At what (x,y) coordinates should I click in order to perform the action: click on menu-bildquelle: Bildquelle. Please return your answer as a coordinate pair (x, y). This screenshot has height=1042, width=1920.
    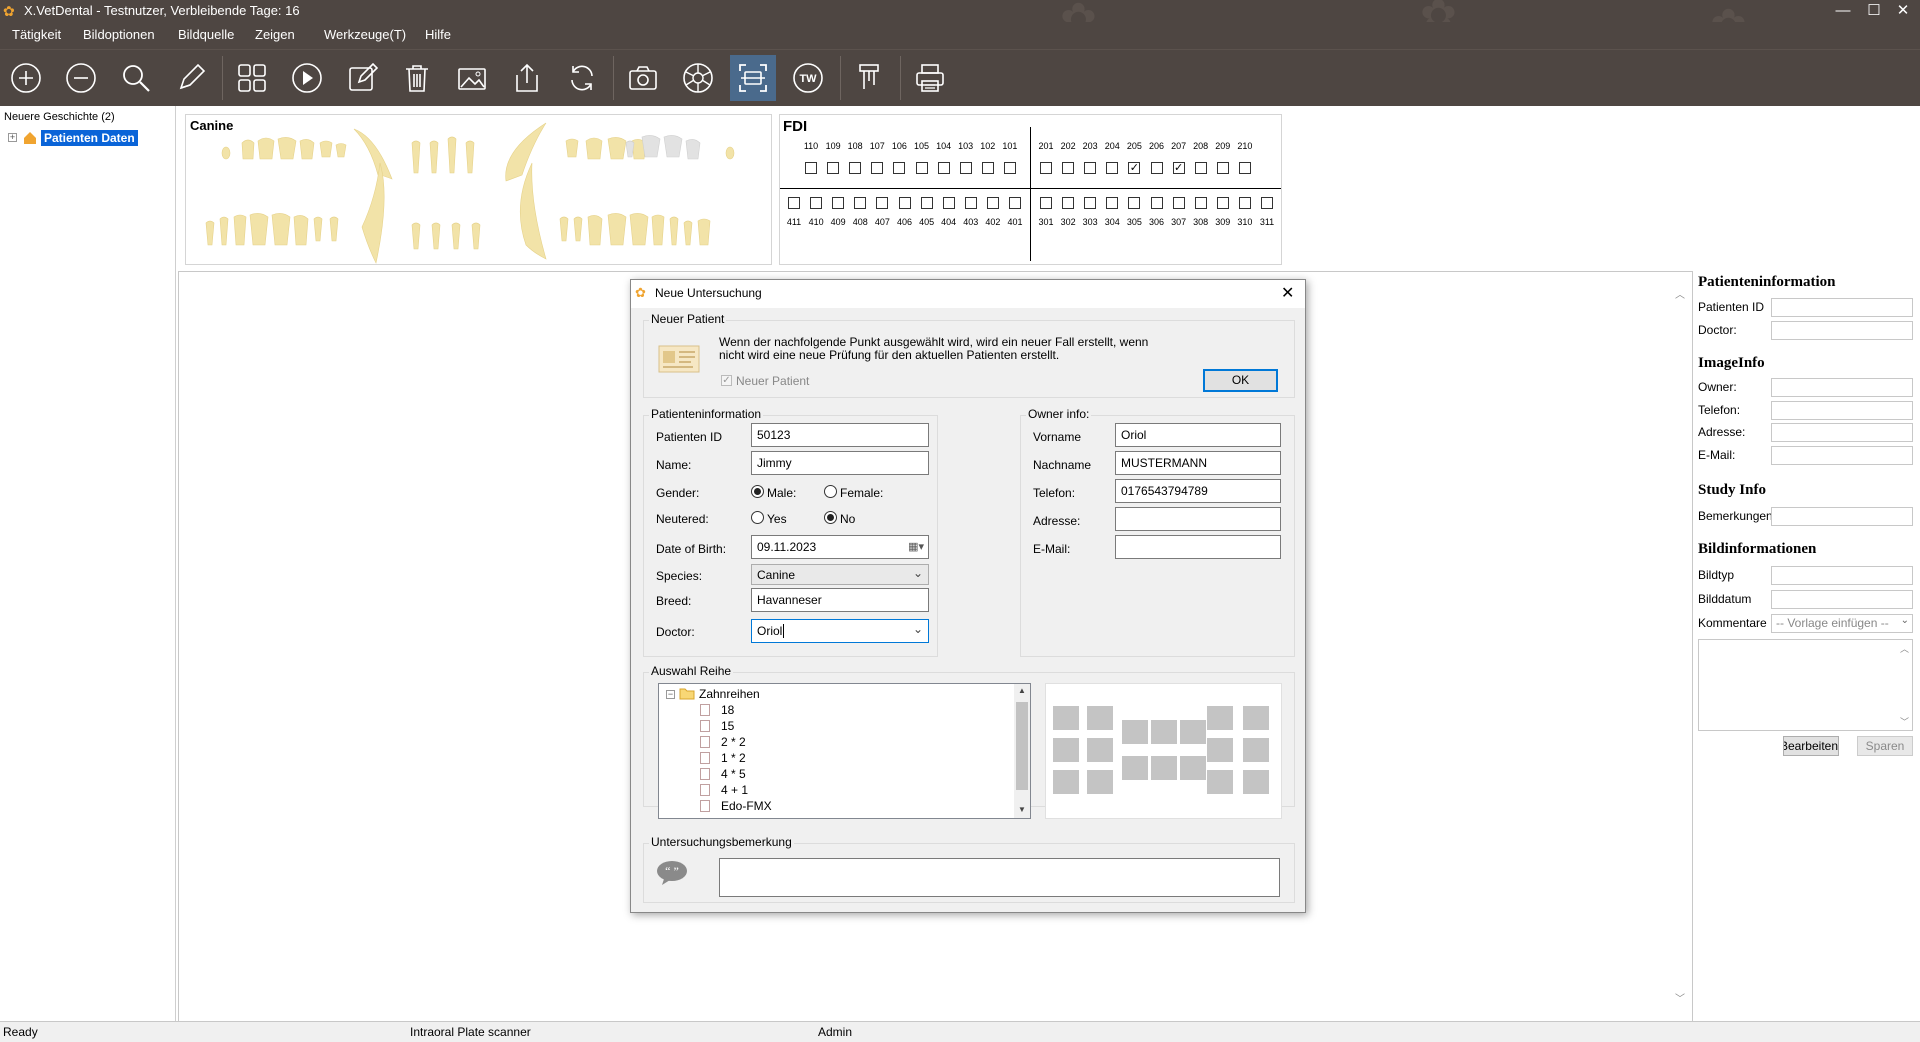
    Looking at the image, I should click on (206, 34).